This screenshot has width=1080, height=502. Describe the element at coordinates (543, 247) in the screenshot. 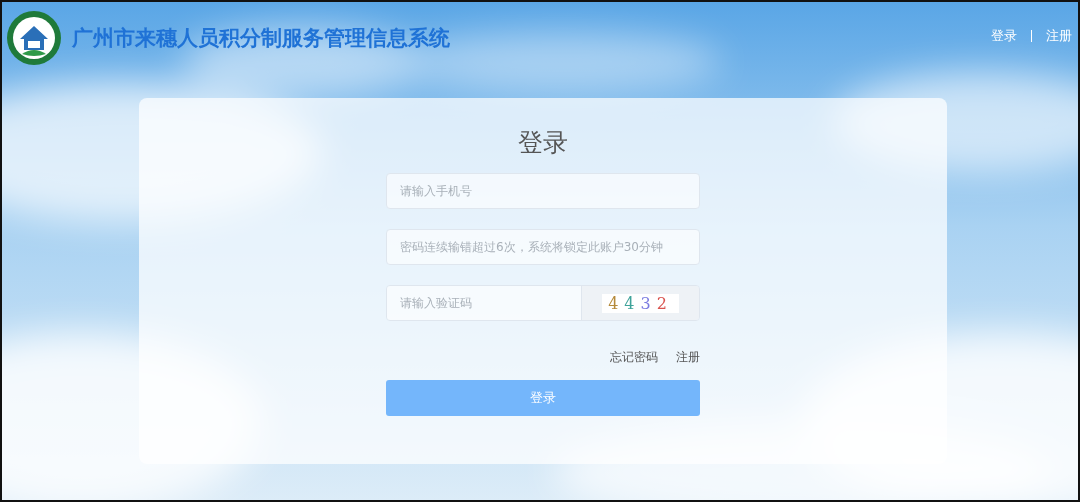

I see `password-field: 密码连续输错超过6次，系统将锁定此账户30分钟` at that location.